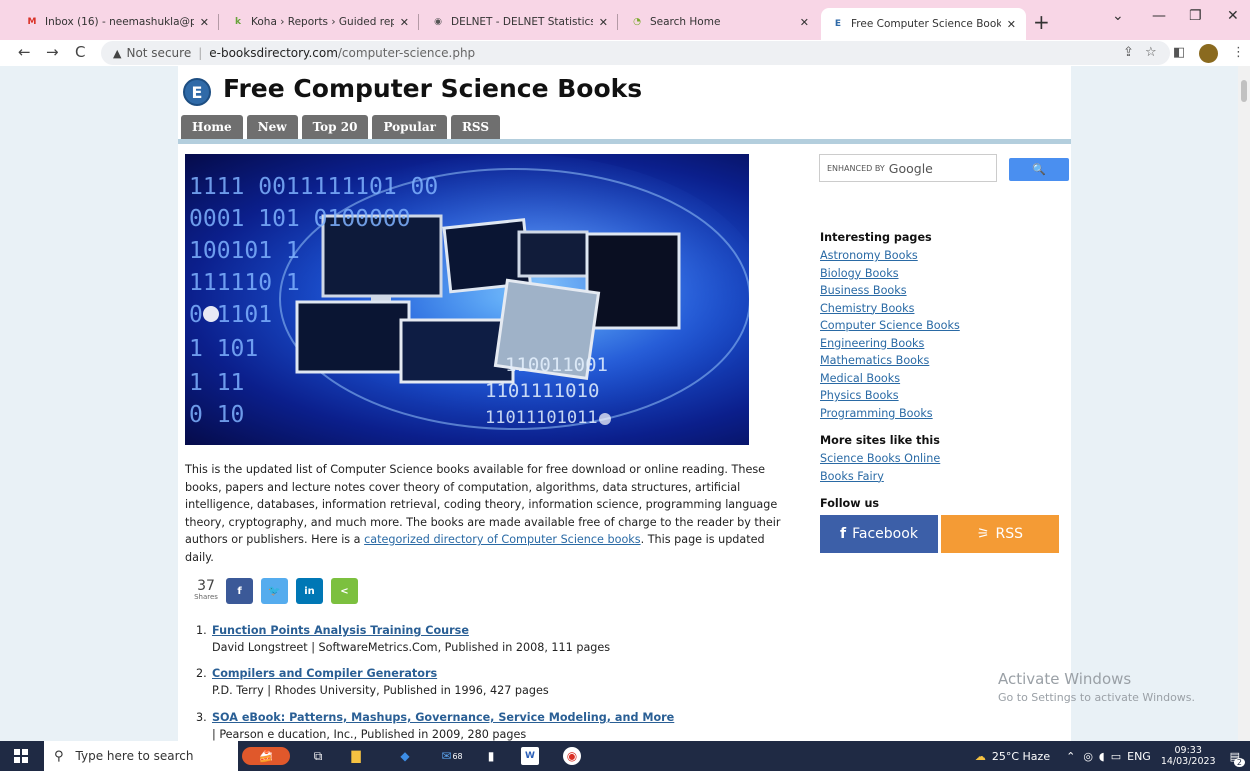 The width and height of the screenshot is (1250, 771). Describe the element at coordinates (266, 756) in the screenshot. I see `widgets-icon: 🍰` at that location.